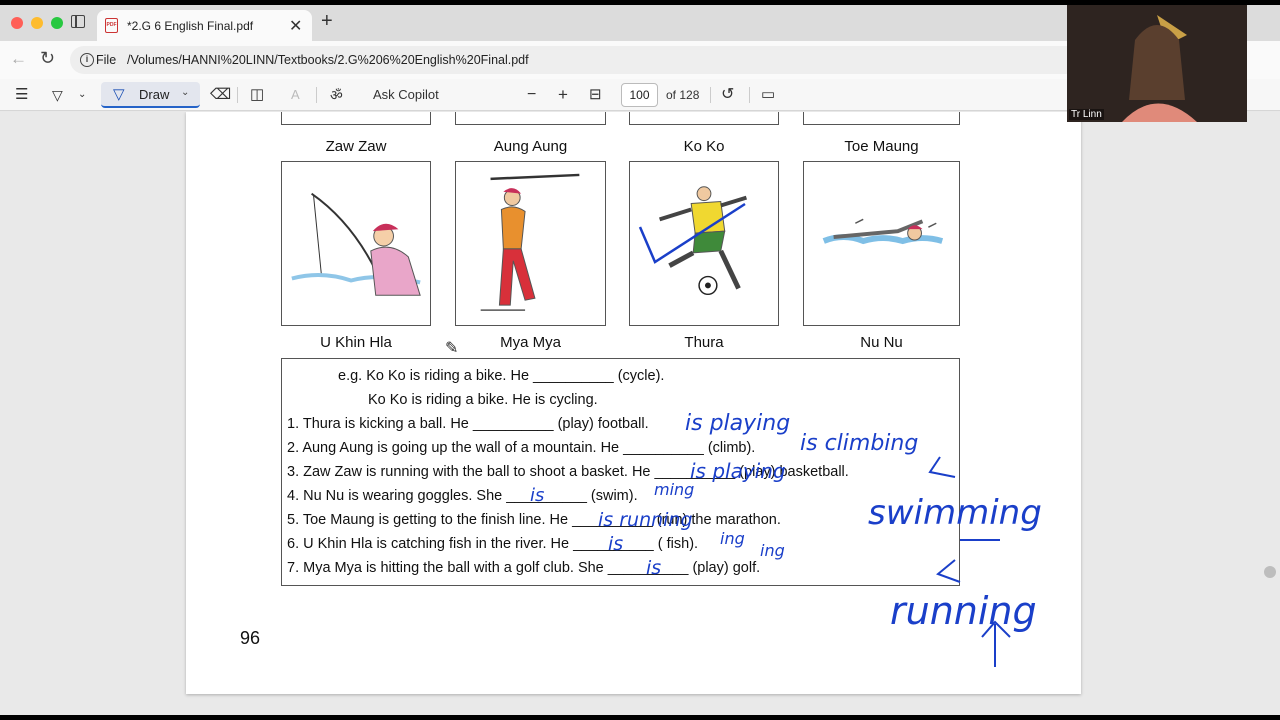  What do you see at coordinates (704, 342) in the screenshot?
I see `caption-name: Thura` at bounding box center [704, 342].